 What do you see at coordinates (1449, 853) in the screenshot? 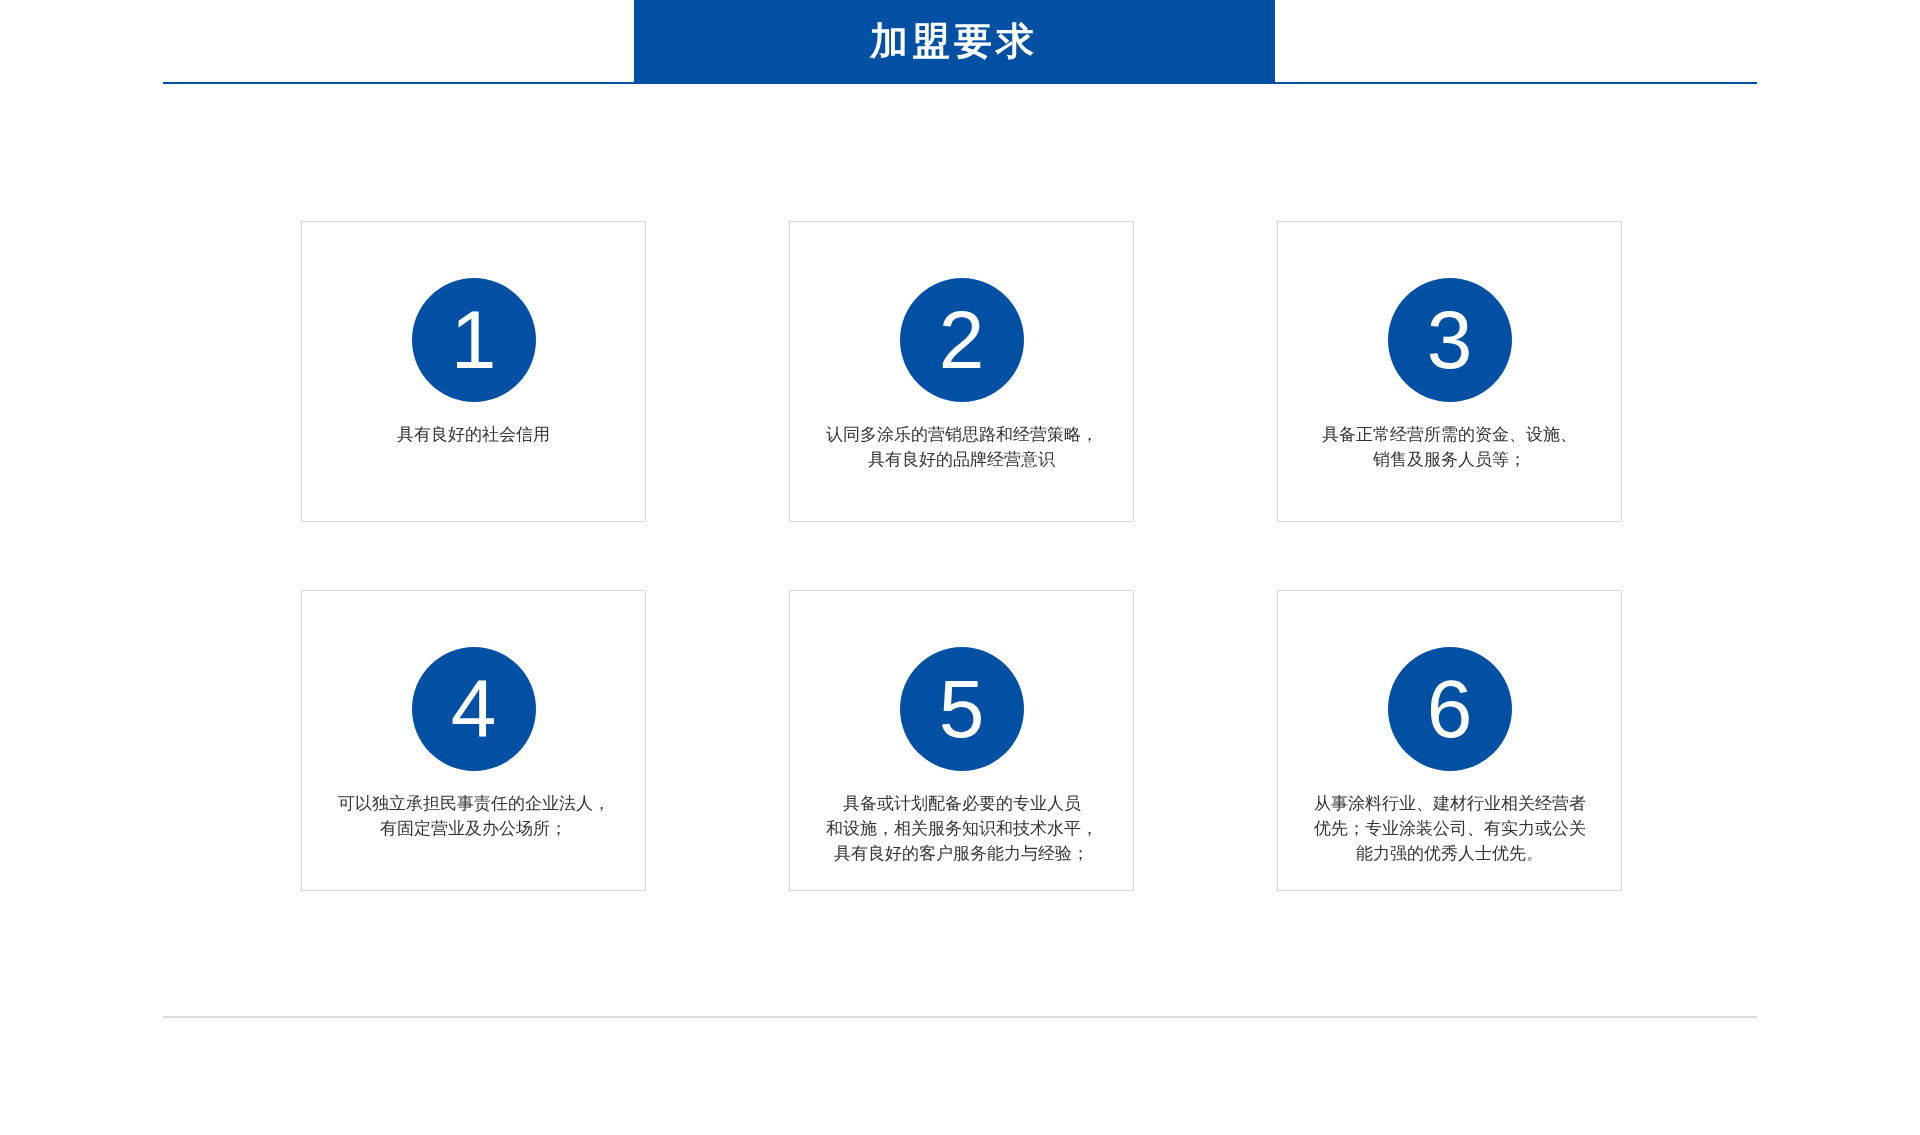
I see `requirement-text: 能力强的优秀人士优先。` at bounding box center [1449, 853].